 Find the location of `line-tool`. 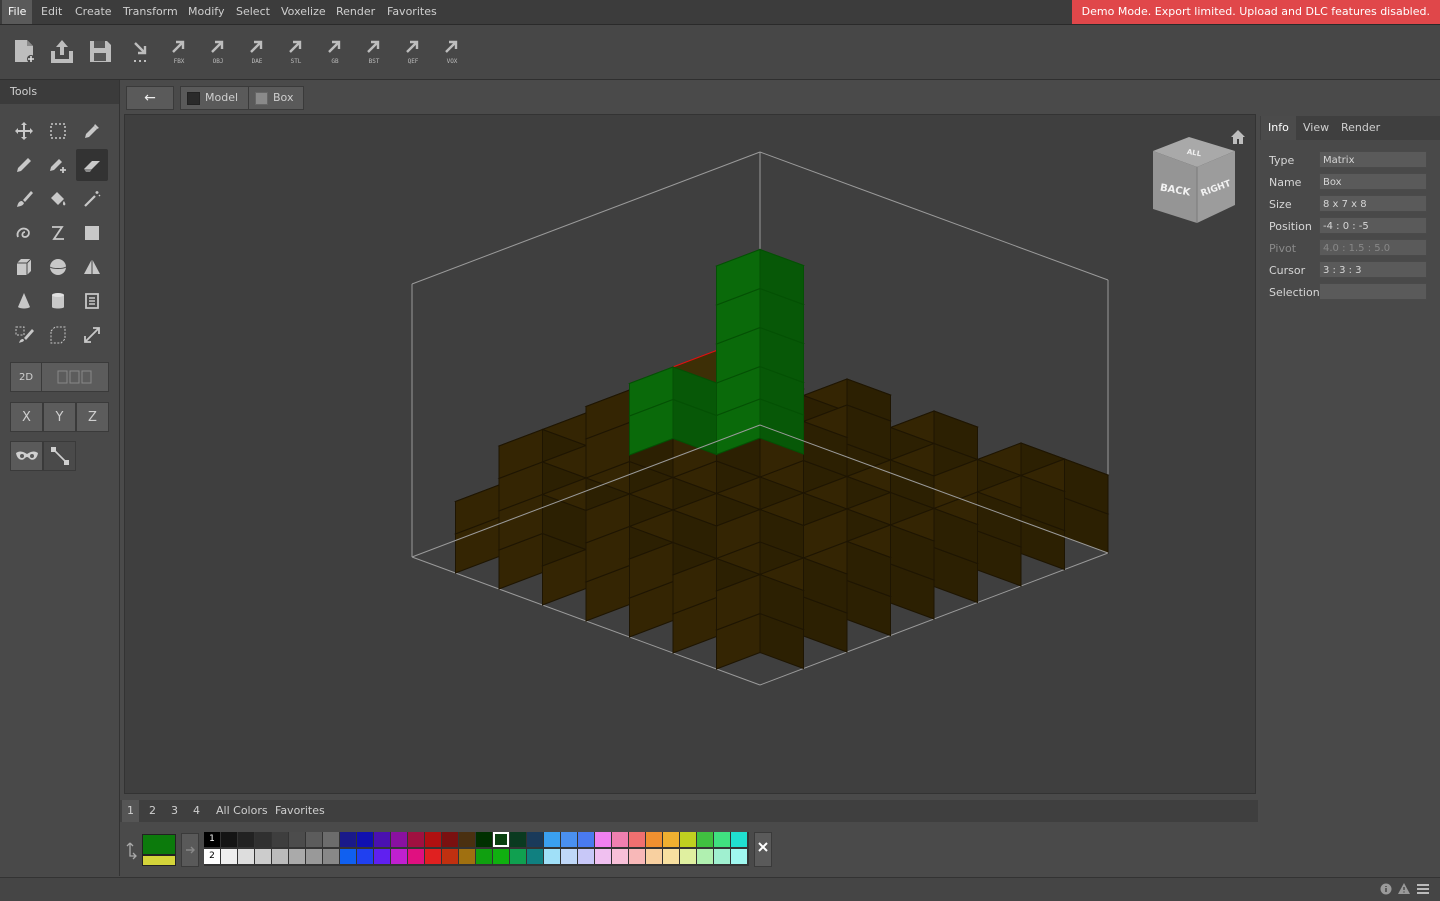

line-tool is located at coordinates (58, 233).